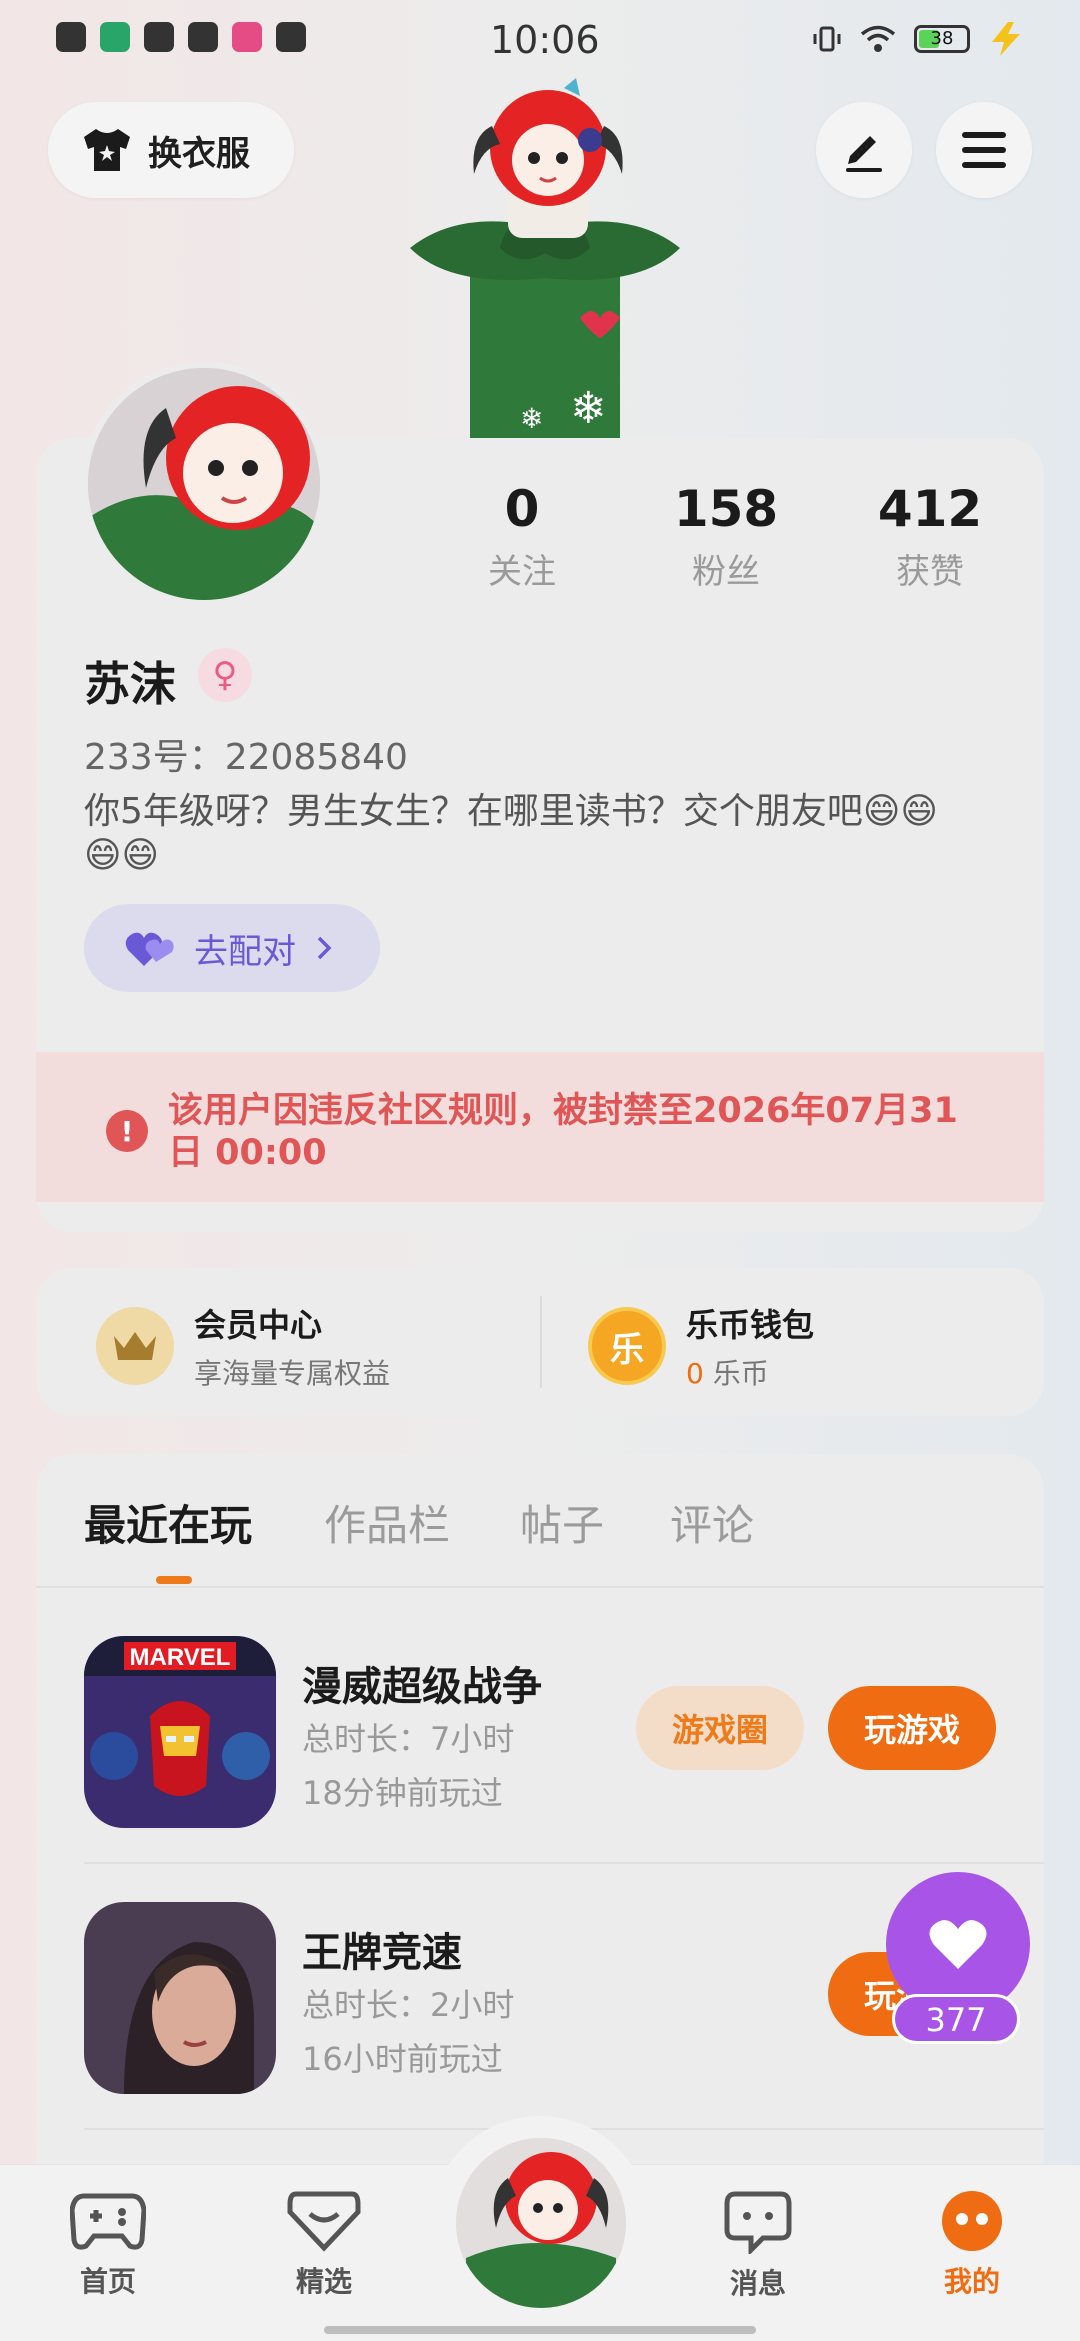  What do you see at coordinates (878, 38) in the screenshot?
I see `wifi-icon` at bounding box center [878, 38].